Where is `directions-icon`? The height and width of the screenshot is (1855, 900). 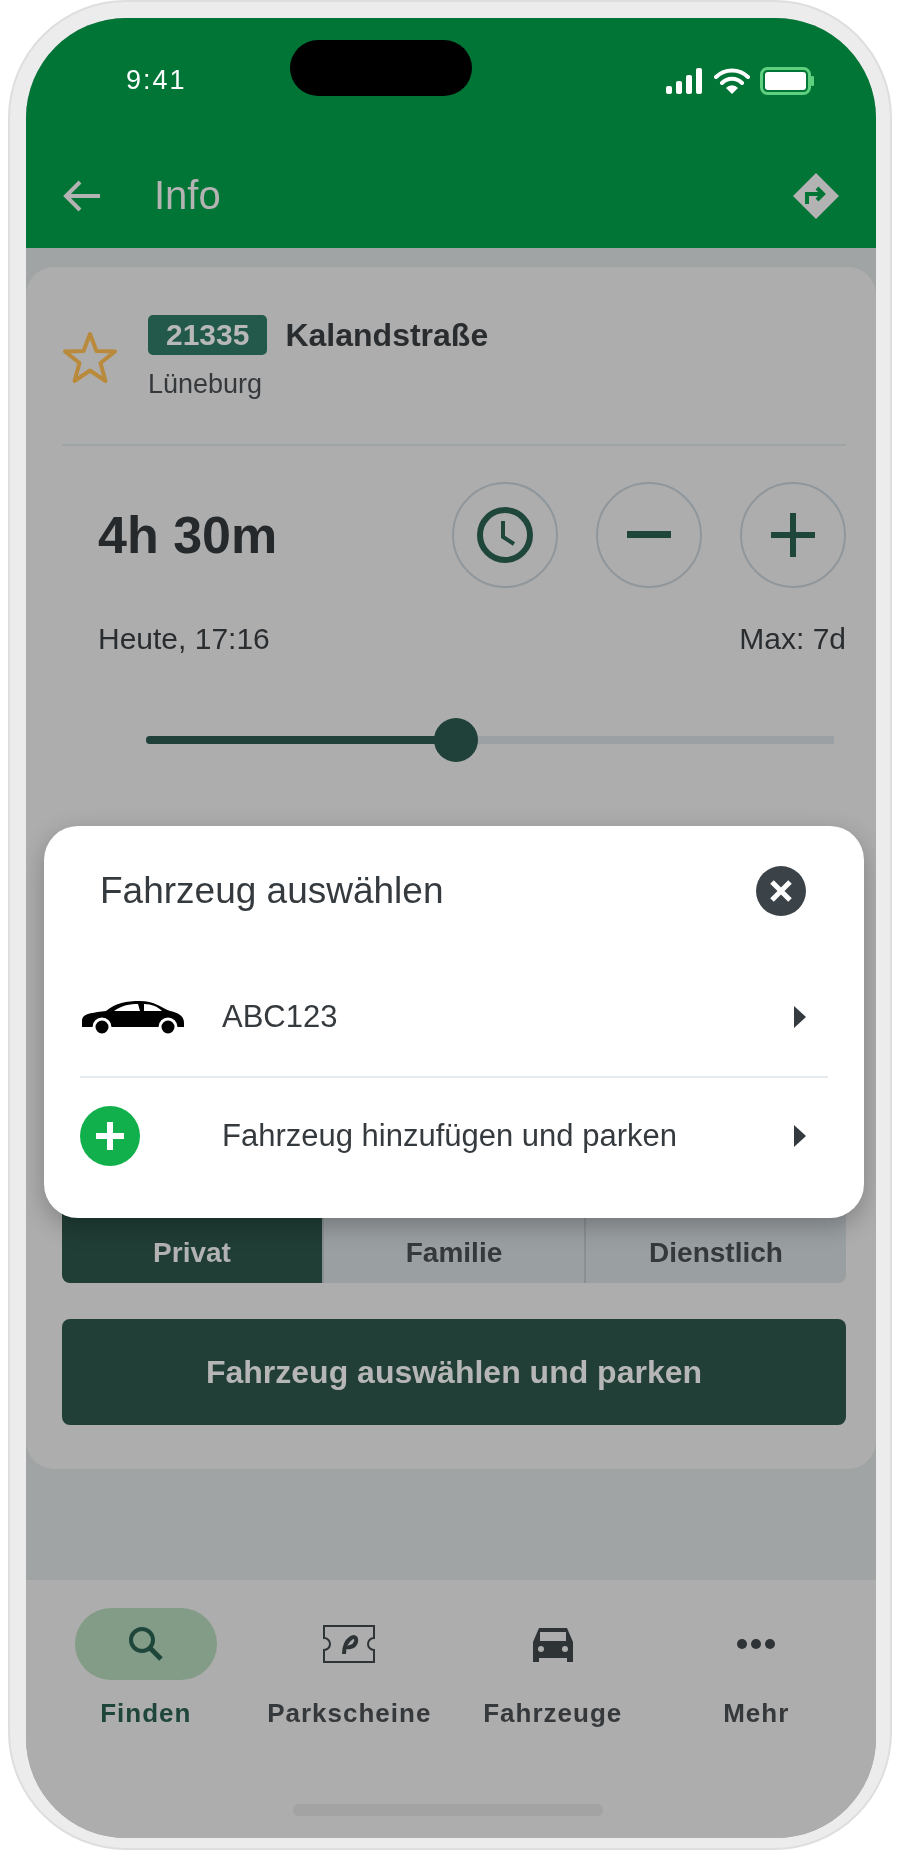 directions-icon is located at coordinates (816, 195).